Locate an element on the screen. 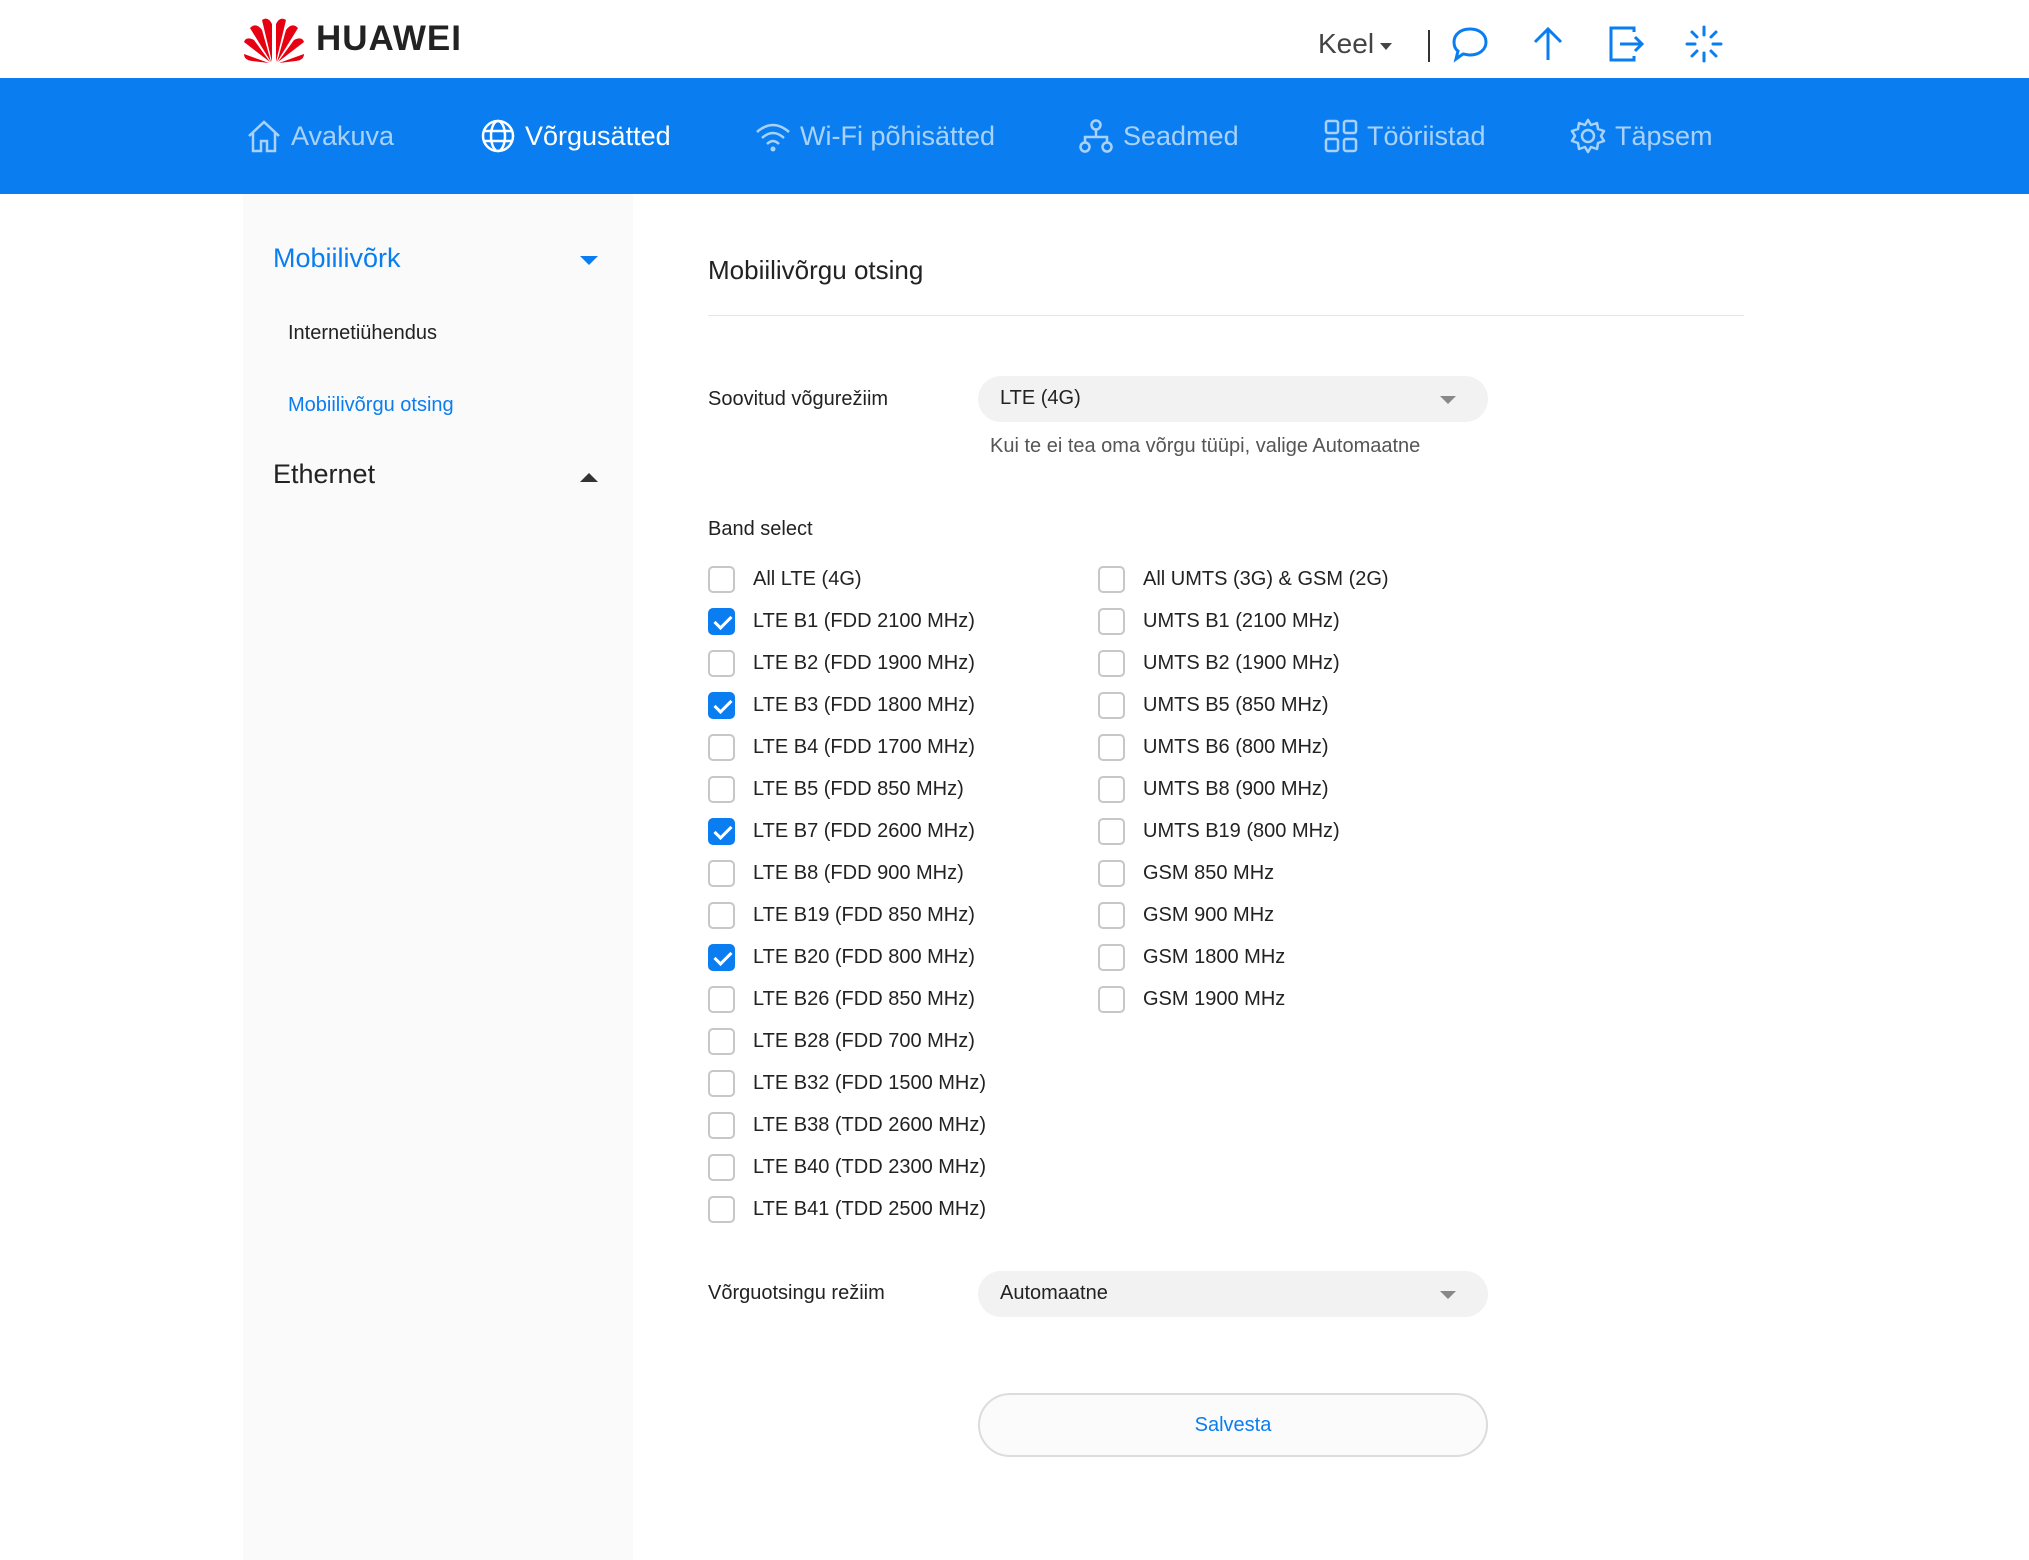 Image resolution: width=2029 pixels, height=1560 pixels. band-label: LTE B2 (FDD 1900 MHz) is located at coordinates (864, 663).